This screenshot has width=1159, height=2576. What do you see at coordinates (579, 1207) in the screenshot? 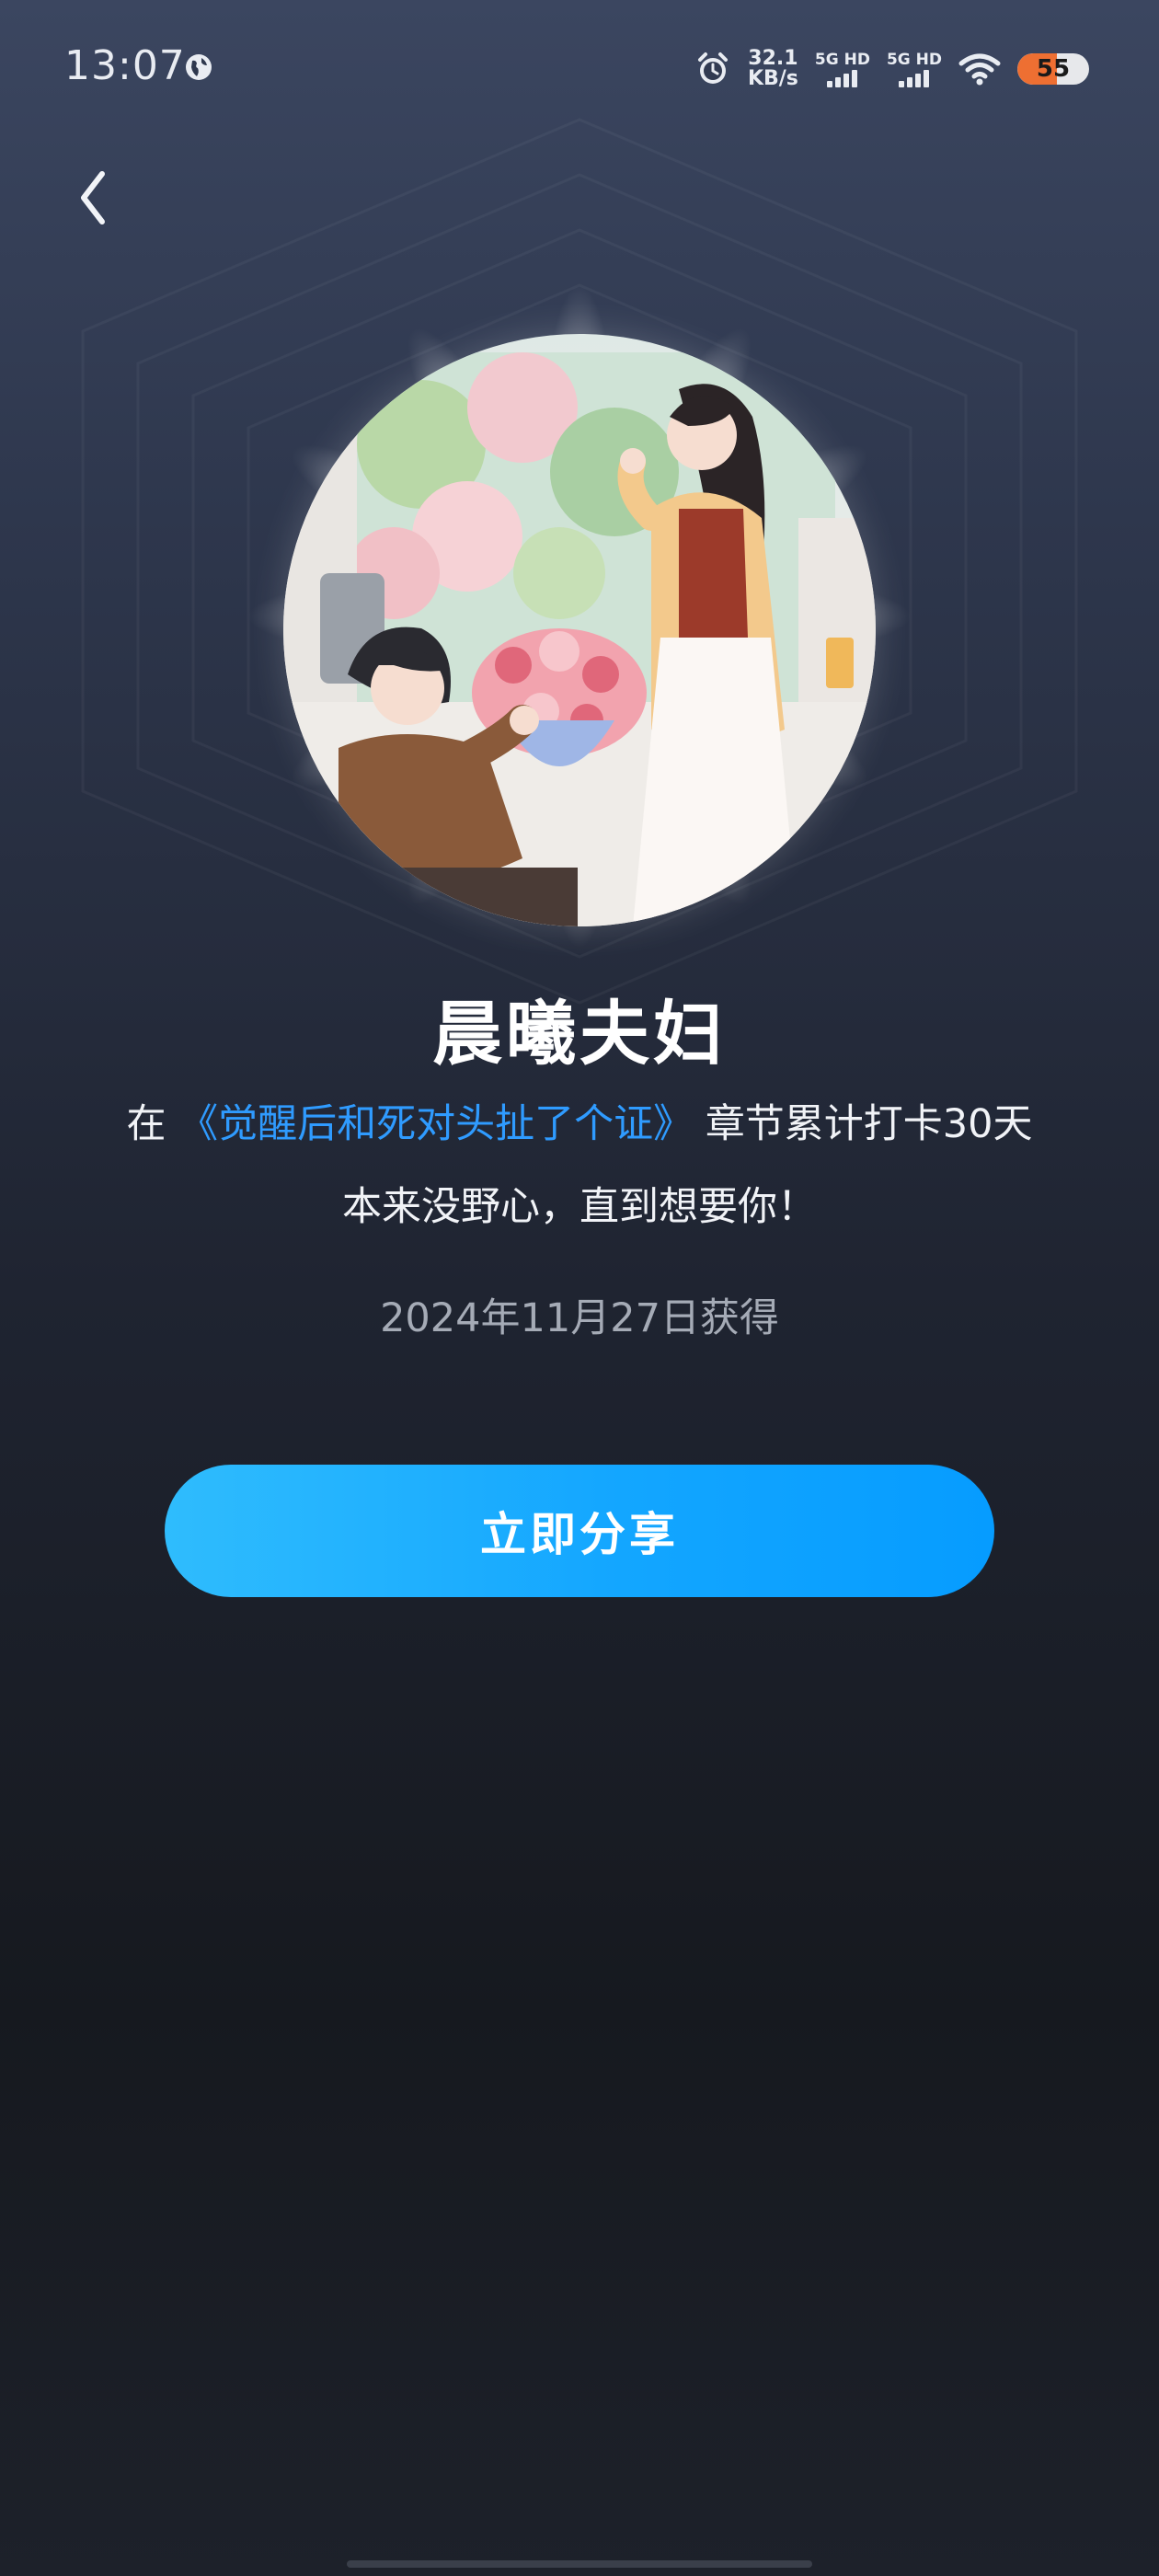
I see `badge-quote: 本来没野心，直到想要你！` at bounding box center [579, 1207].